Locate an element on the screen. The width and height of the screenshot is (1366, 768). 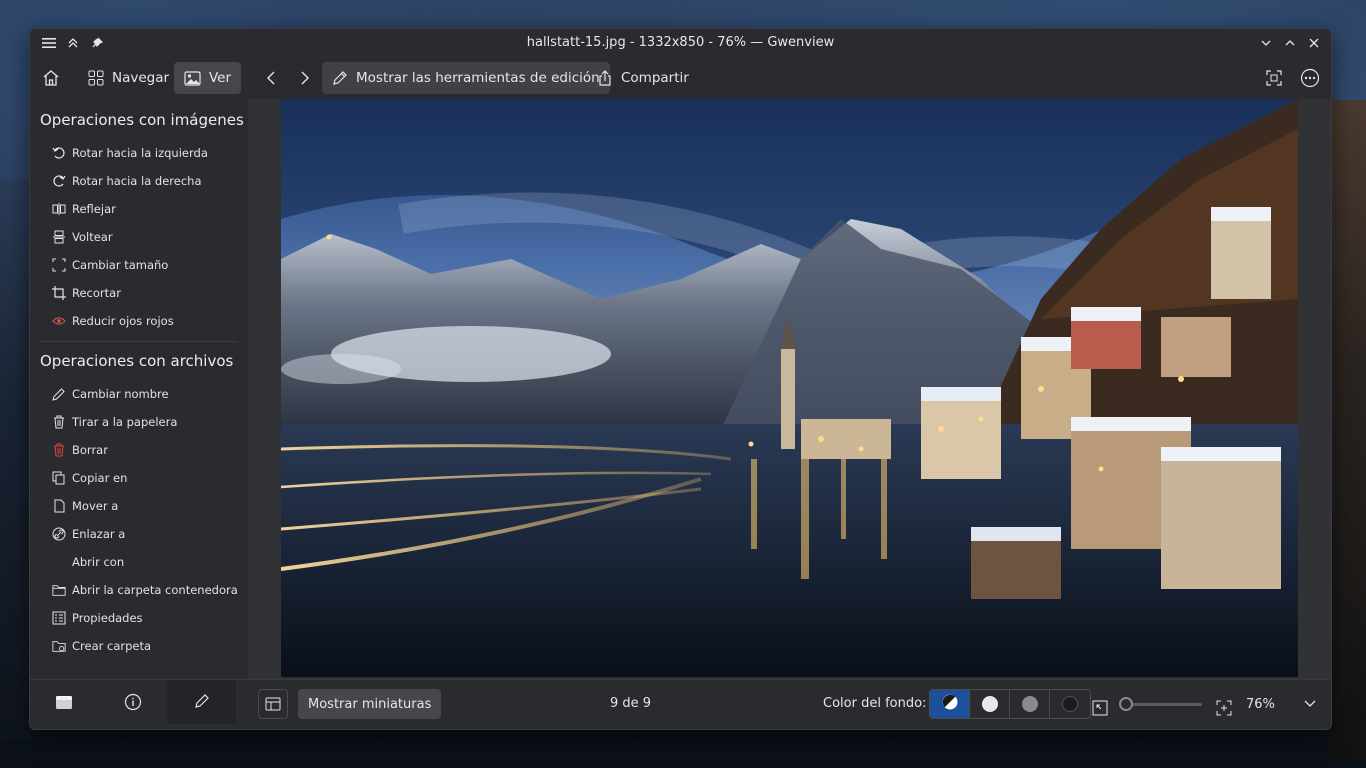
toggle-sidebar-button is located at coordinates (273, 704).